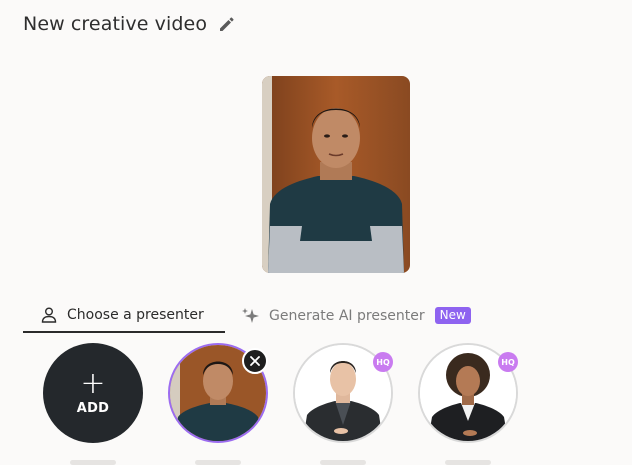 This screenshot has width=632, height=465. Describe the element at coordinates (93, 408) in the screenshot. I see `add-label: ADD` at that location.